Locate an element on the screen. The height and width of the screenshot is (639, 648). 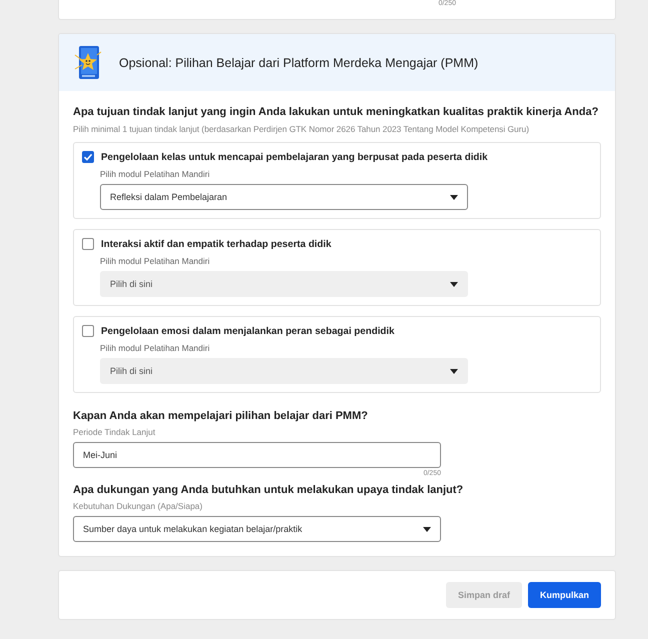
module-dropdown: Refleksi dalam Pembelajaran is located at coordinates (284, 197).